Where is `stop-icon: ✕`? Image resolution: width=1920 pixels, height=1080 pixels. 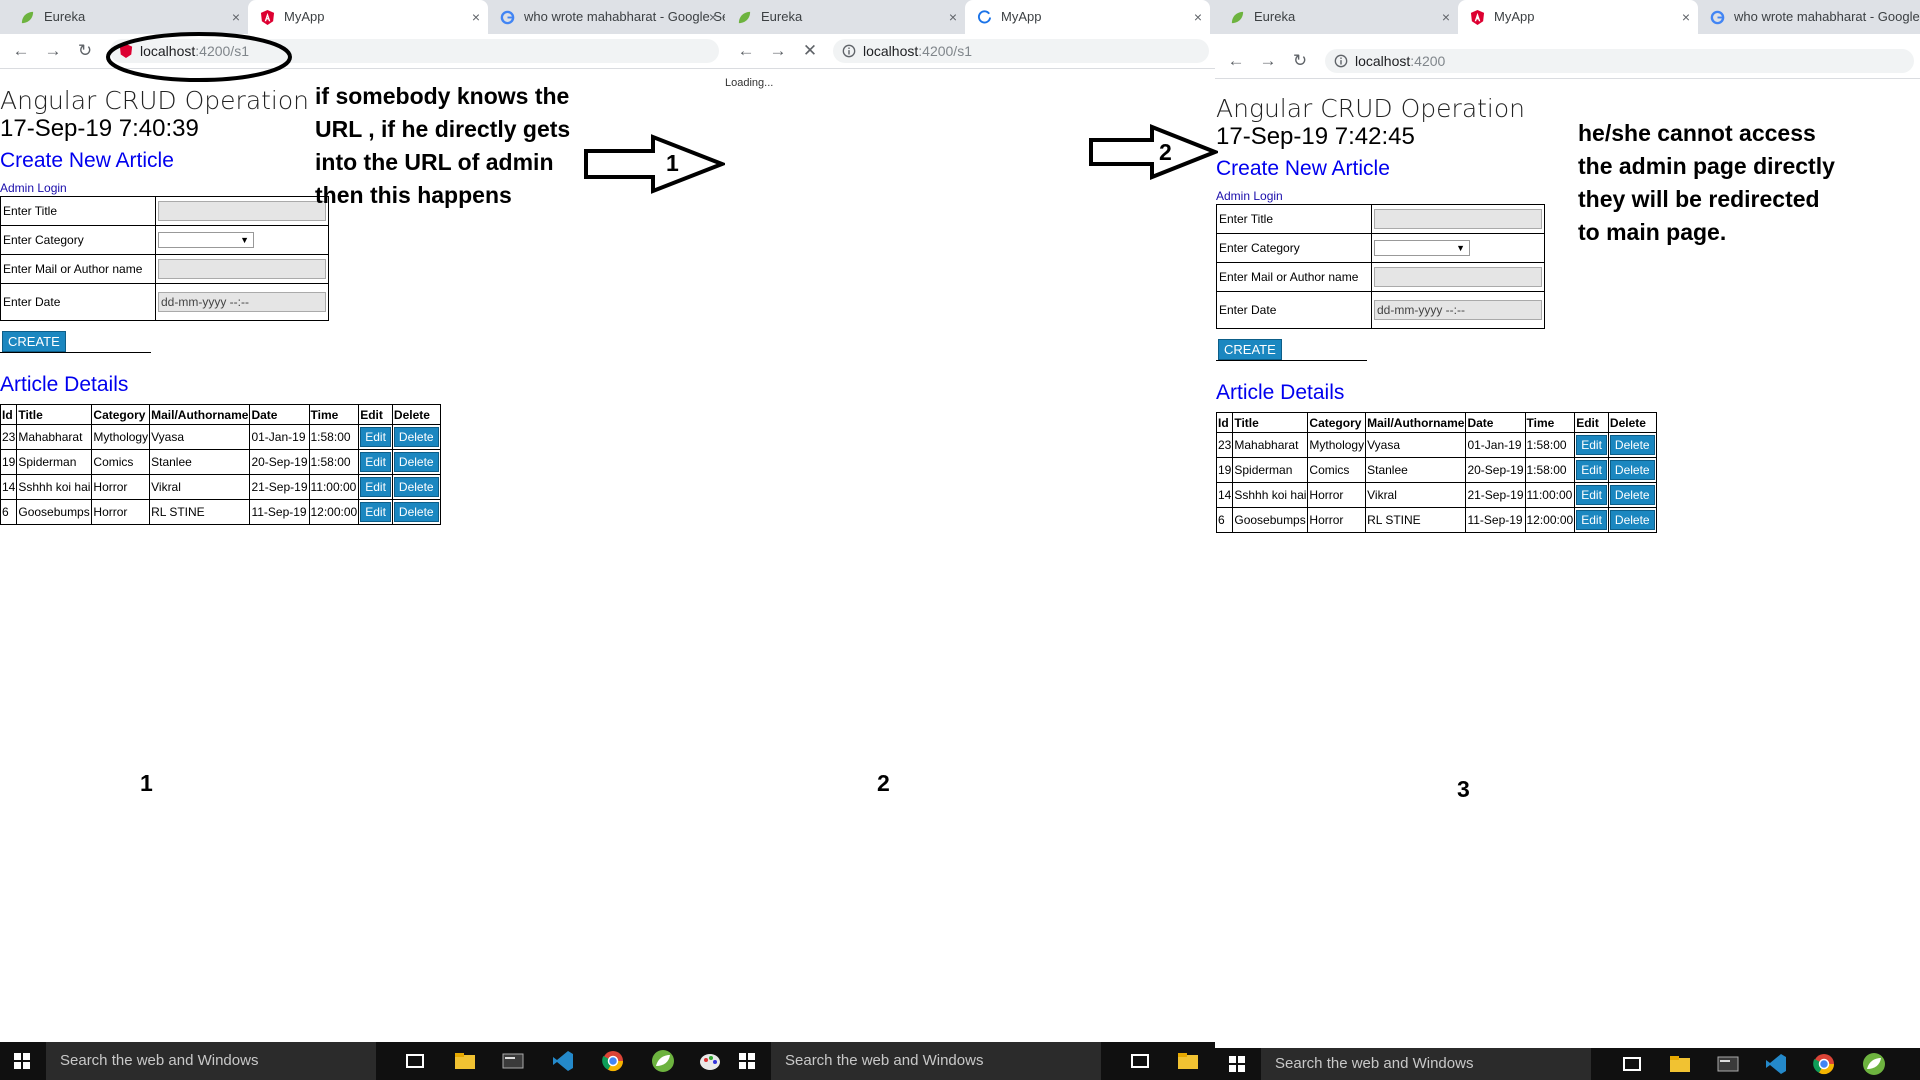 stop-icon: ✕ is located at coordinates (810, 51).